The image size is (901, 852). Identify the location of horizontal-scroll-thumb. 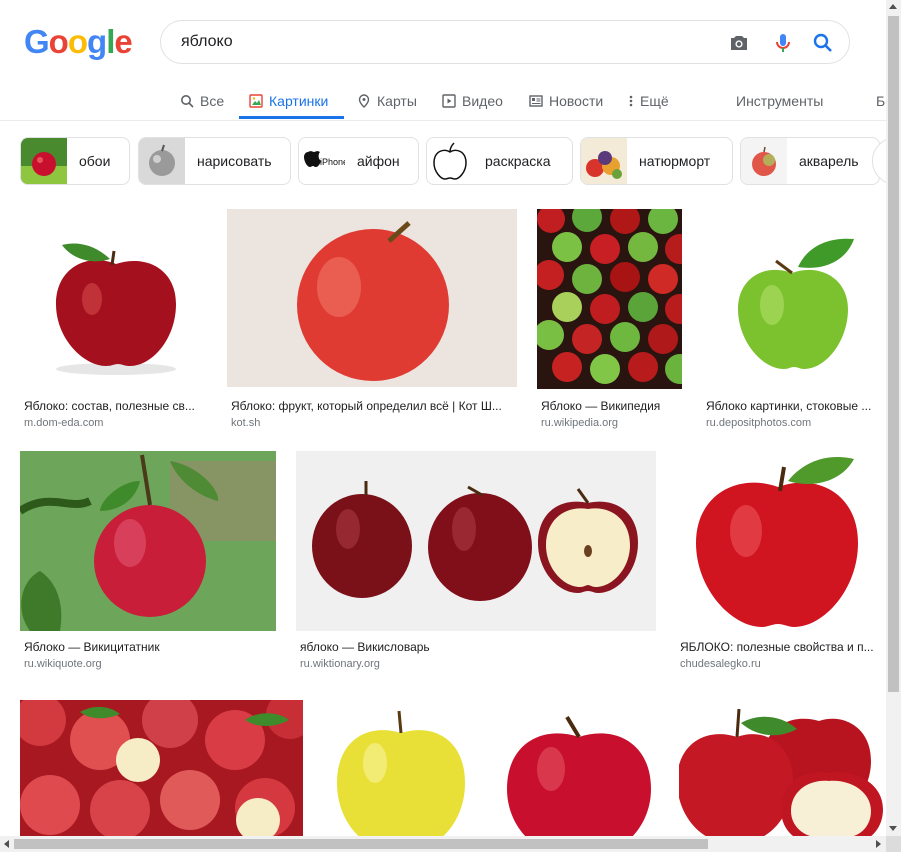
(361, 844).